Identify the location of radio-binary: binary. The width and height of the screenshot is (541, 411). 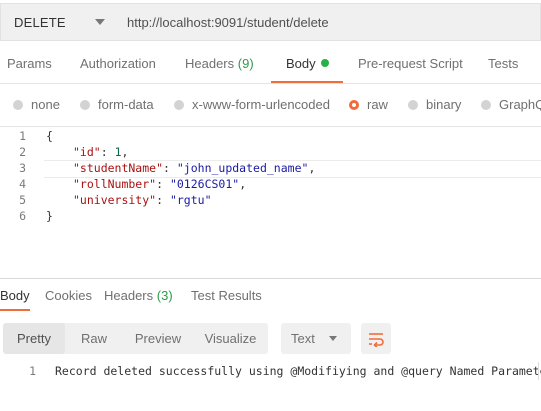
(434, 104).